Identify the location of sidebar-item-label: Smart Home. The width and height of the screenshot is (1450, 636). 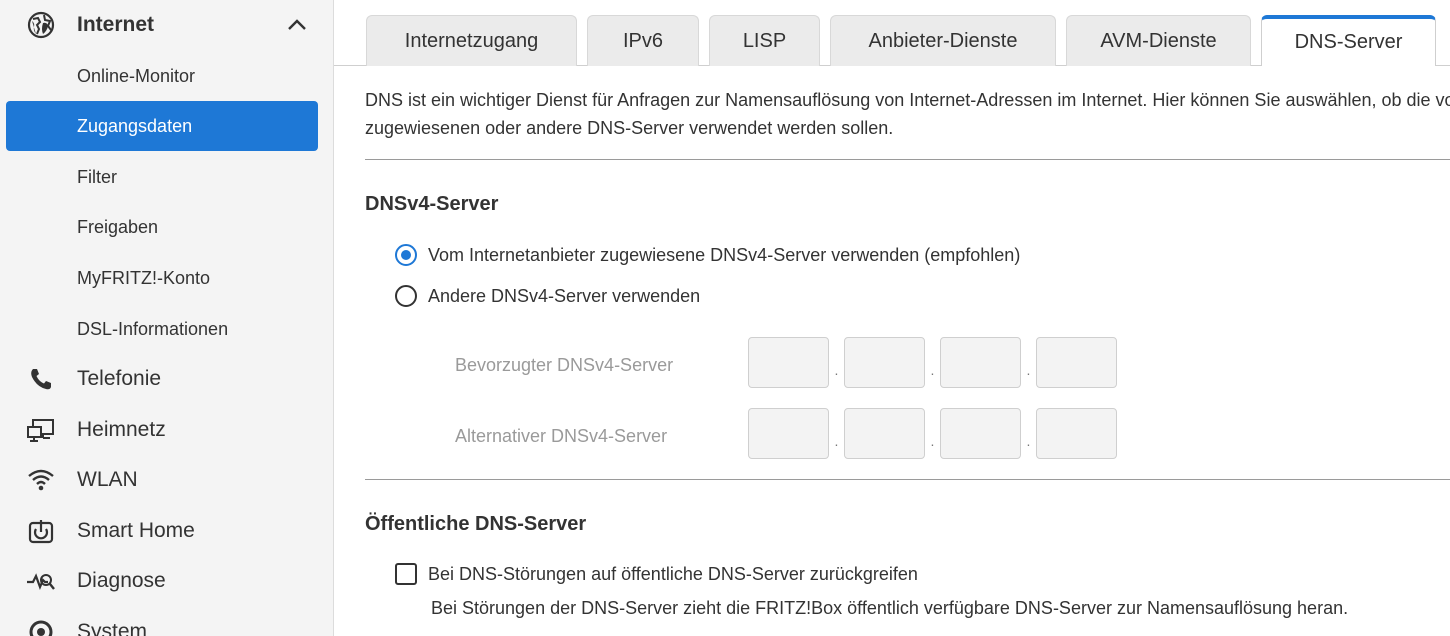
(136, 530).